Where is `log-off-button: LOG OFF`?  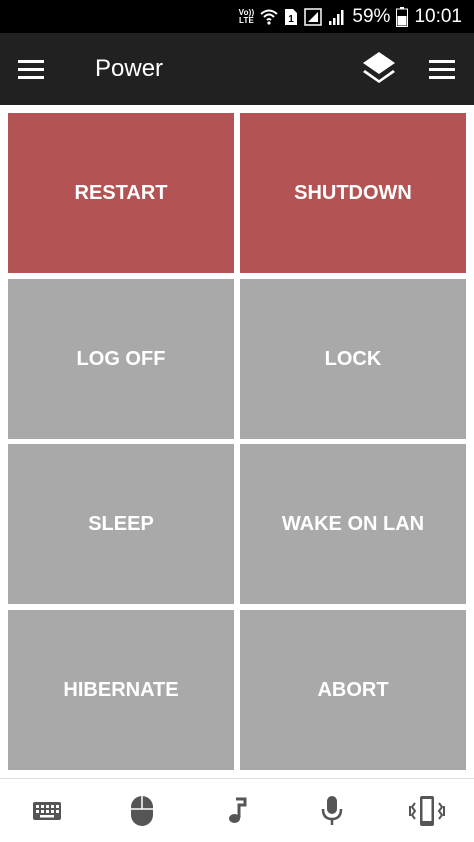 log-off-button: LOG OFF is located at coordinates (121, 359).